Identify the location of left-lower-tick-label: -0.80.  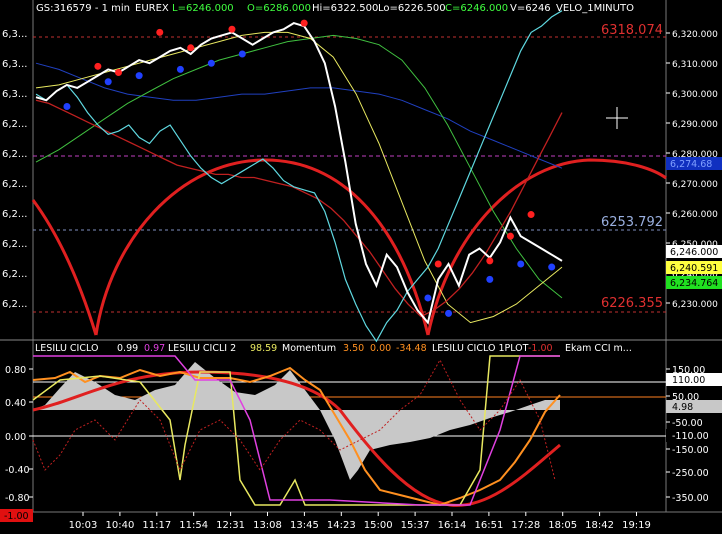
(17, 498).